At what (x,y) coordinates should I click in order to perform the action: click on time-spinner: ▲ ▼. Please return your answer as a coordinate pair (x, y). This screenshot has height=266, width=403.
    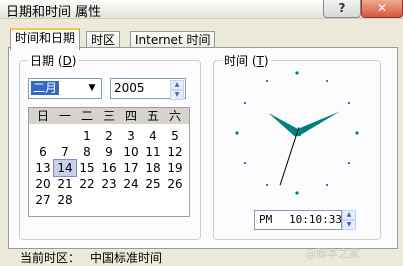
    Looking at the image, I should click on (349, 220).